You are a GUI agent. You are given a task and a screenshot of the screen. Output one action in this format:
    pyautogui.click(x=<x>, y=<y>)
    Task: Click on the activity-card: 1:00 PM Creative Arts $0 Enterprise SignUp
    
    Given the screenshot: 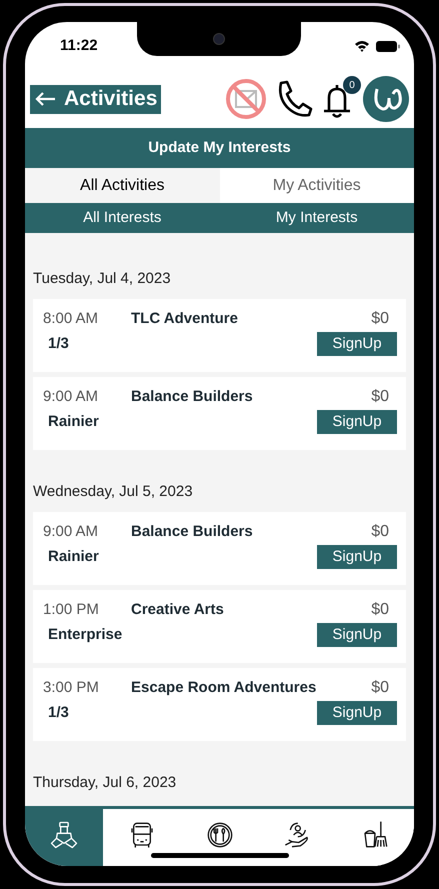 What is the action you would take?
    pyautogui.click(x=219, y=626)
    